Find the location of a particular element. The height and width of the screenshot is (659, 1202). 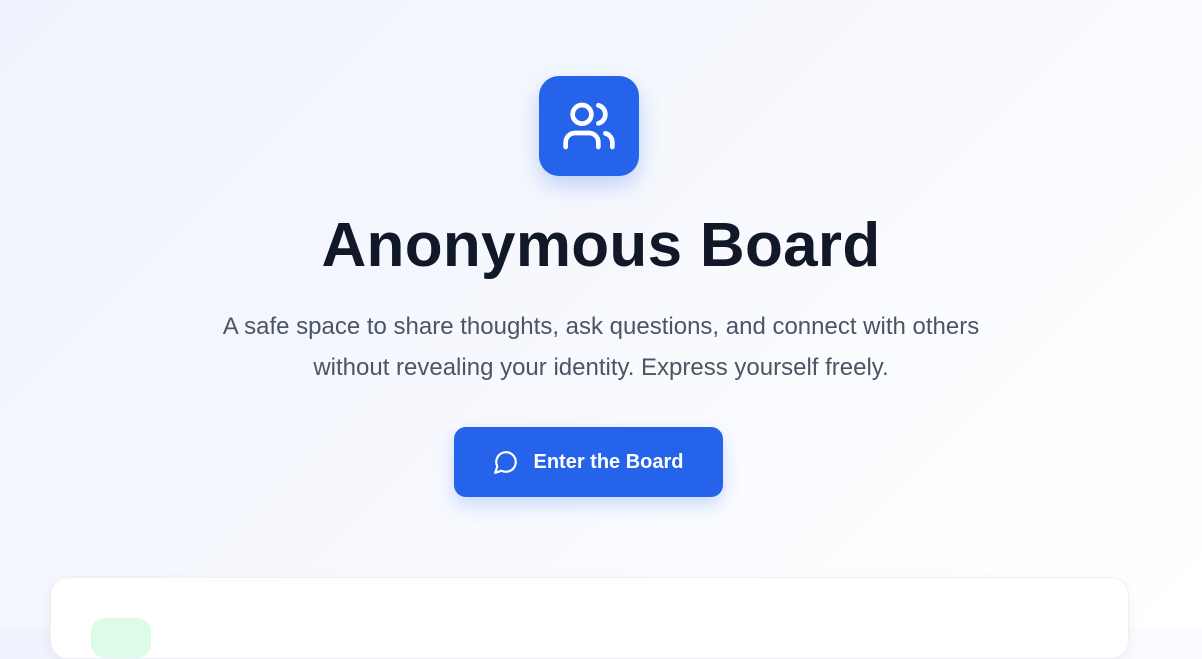

enter-board-label: Enter the Board is located at coordinates (608, 461).